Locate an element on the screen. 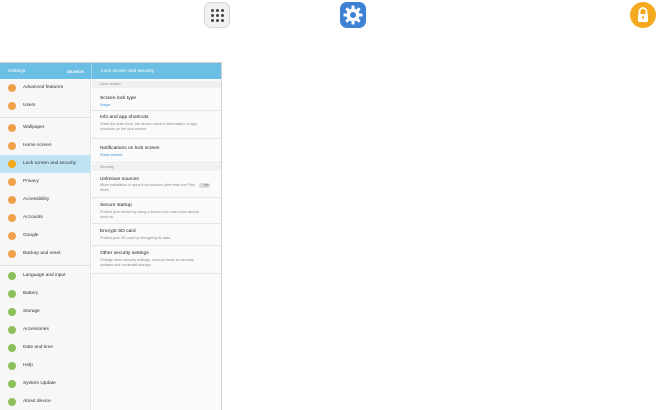 The image size is (659, 410). sidebar-item-advanced-features: Advanced features is located at coordinates (45, 88).